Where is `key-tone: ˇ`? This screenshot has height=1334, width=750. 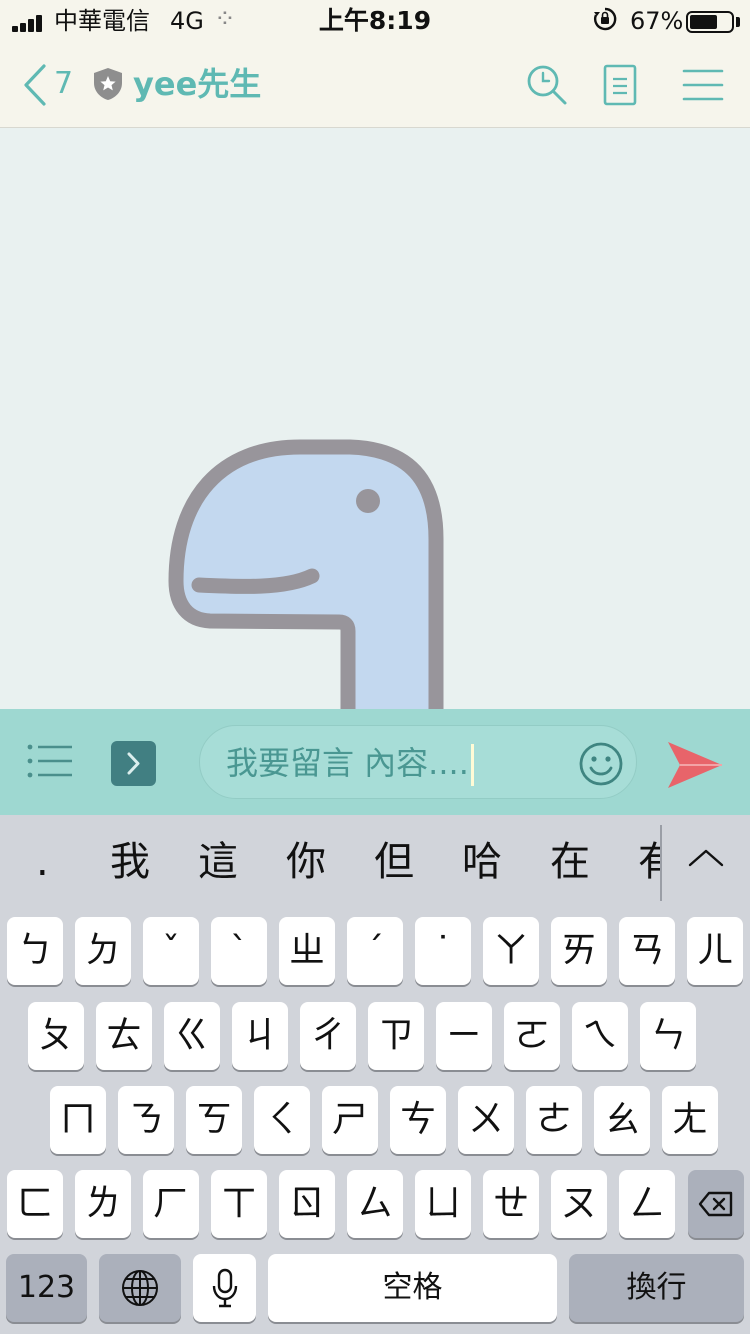
key-tone: ˇ is located at coordinates (171, 951).